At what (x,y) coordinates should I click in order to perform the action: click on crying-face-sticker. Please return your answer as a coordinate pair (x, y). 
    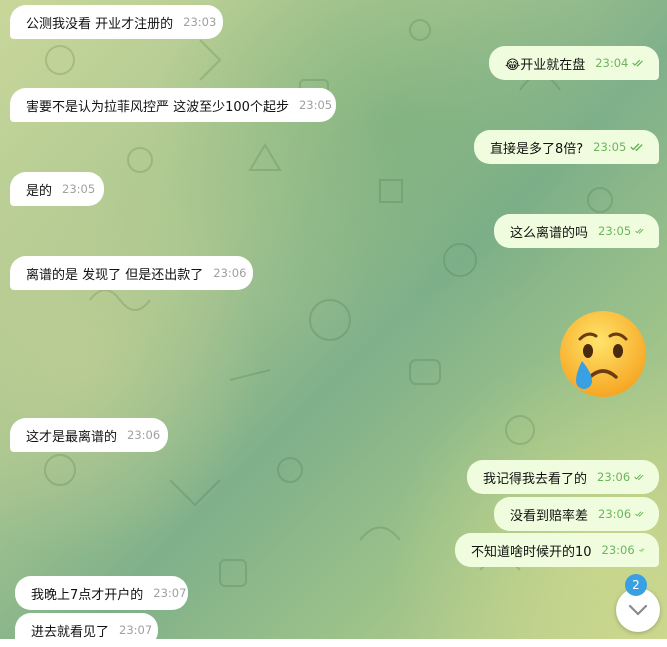
    Looking at the image, I should click on (603, 354).